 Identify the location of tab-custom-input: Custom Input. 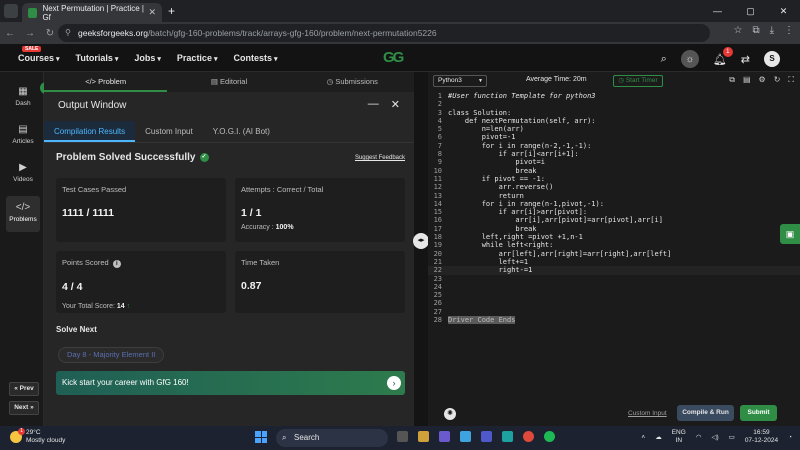
(169, 131).